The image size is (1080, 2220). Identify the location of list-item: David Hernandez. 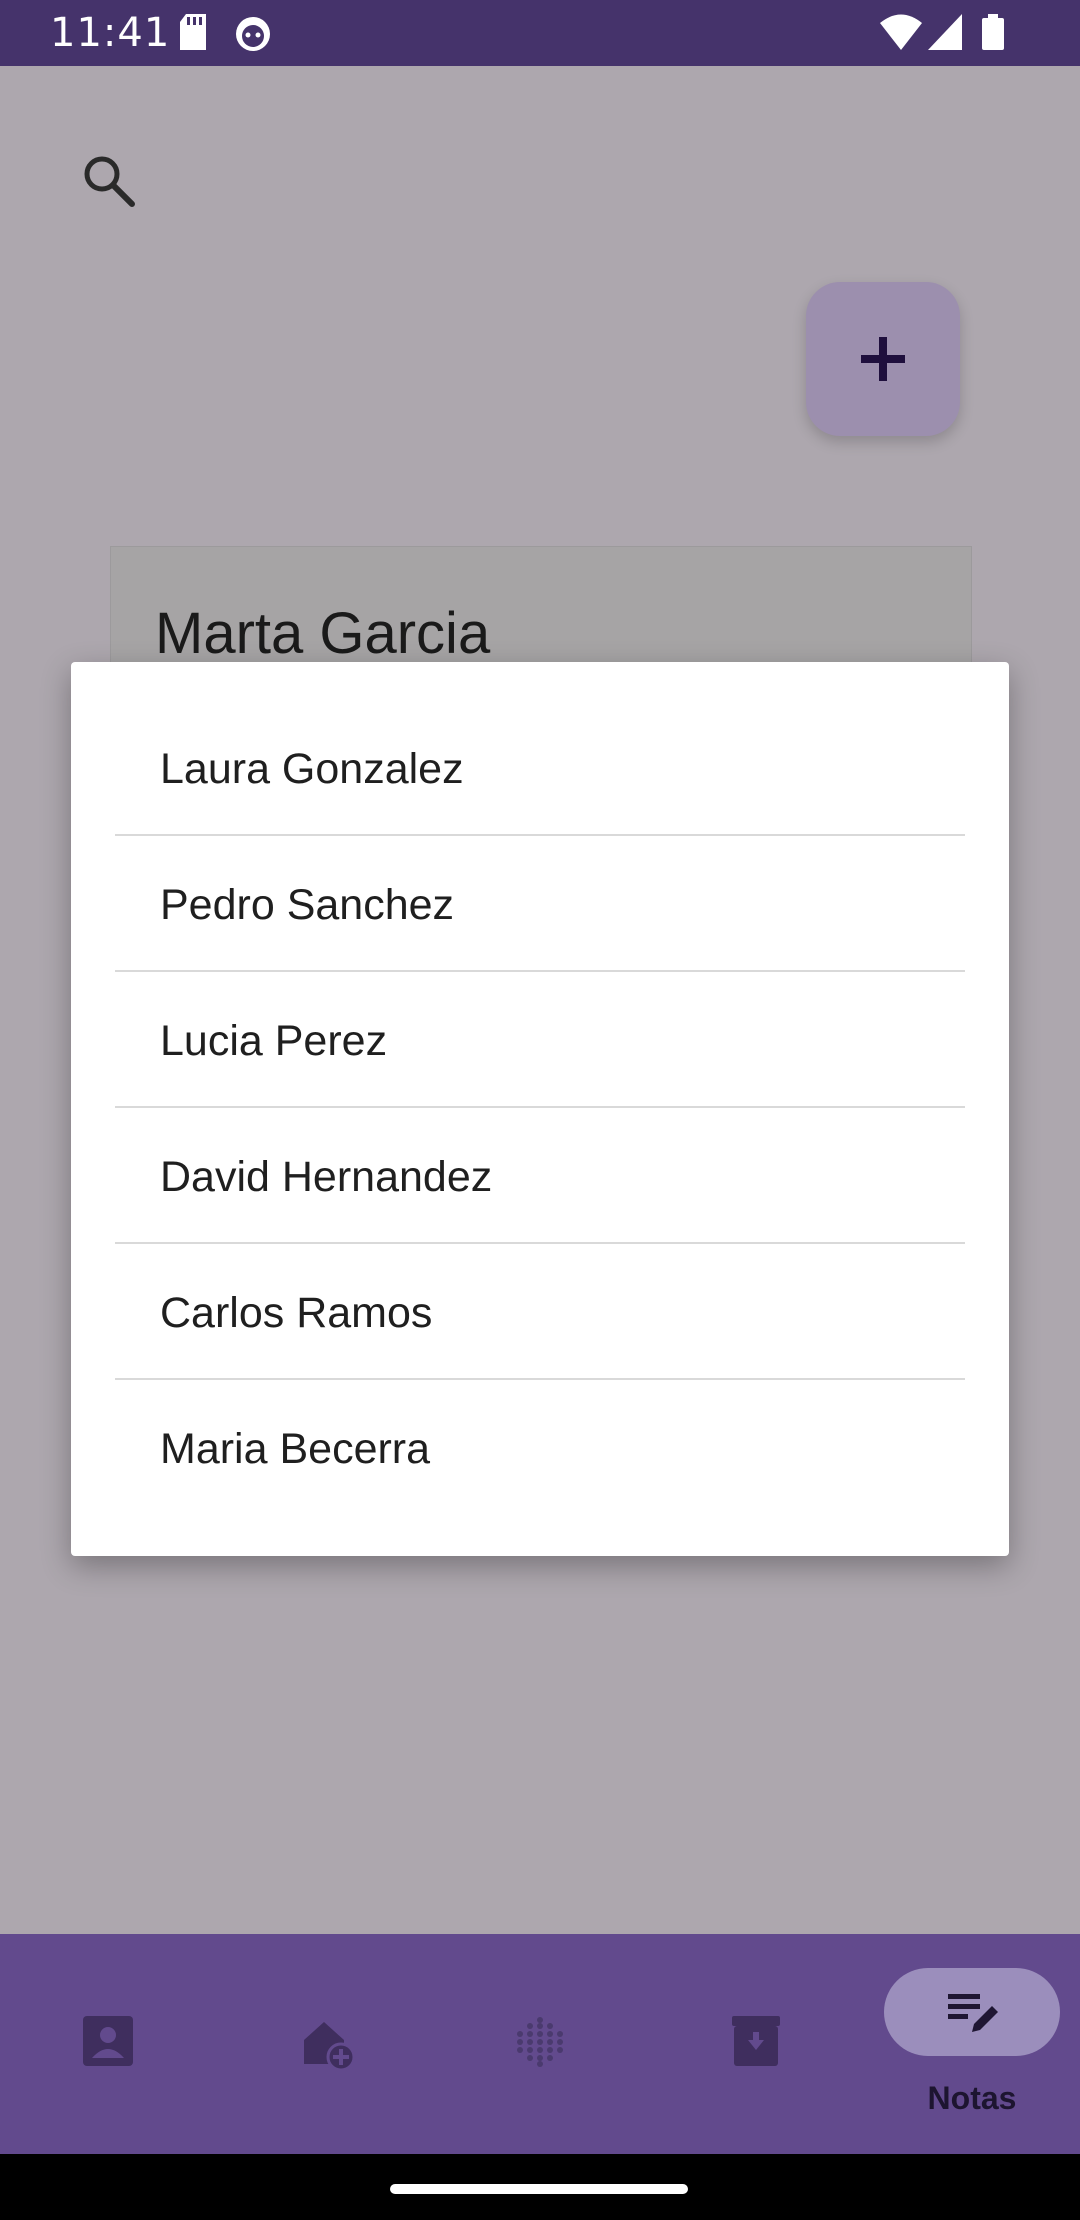
(540, 1176).